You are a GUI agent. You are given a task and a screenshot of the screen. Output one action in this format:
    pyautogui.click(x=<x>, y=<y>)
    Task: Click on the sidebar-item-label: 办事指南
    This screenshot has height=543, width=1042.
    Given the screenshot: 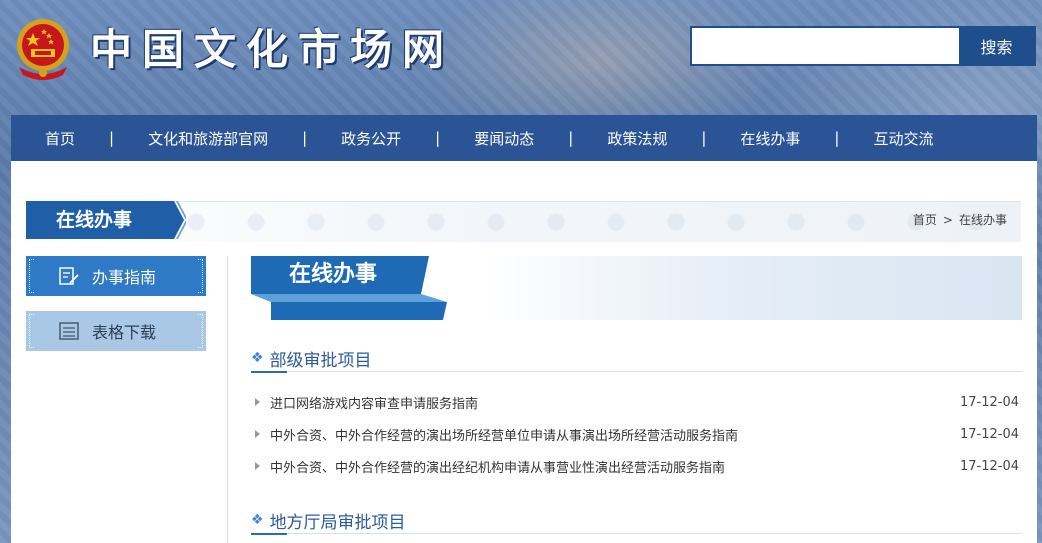 What is the action you would take?
    pyautogui.click(x=124, y=277)
    